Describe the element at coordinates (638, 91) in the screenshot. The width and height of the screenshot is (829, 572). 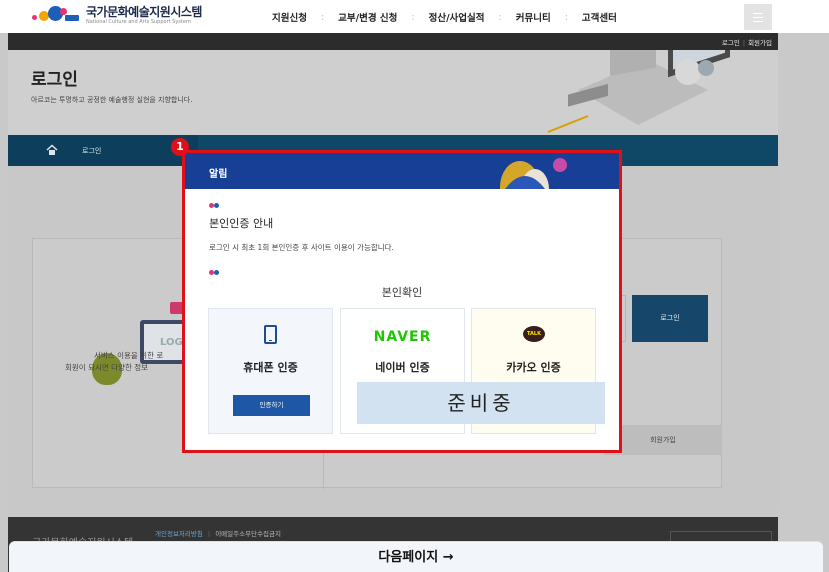
I see `hero-illustration` at that location.